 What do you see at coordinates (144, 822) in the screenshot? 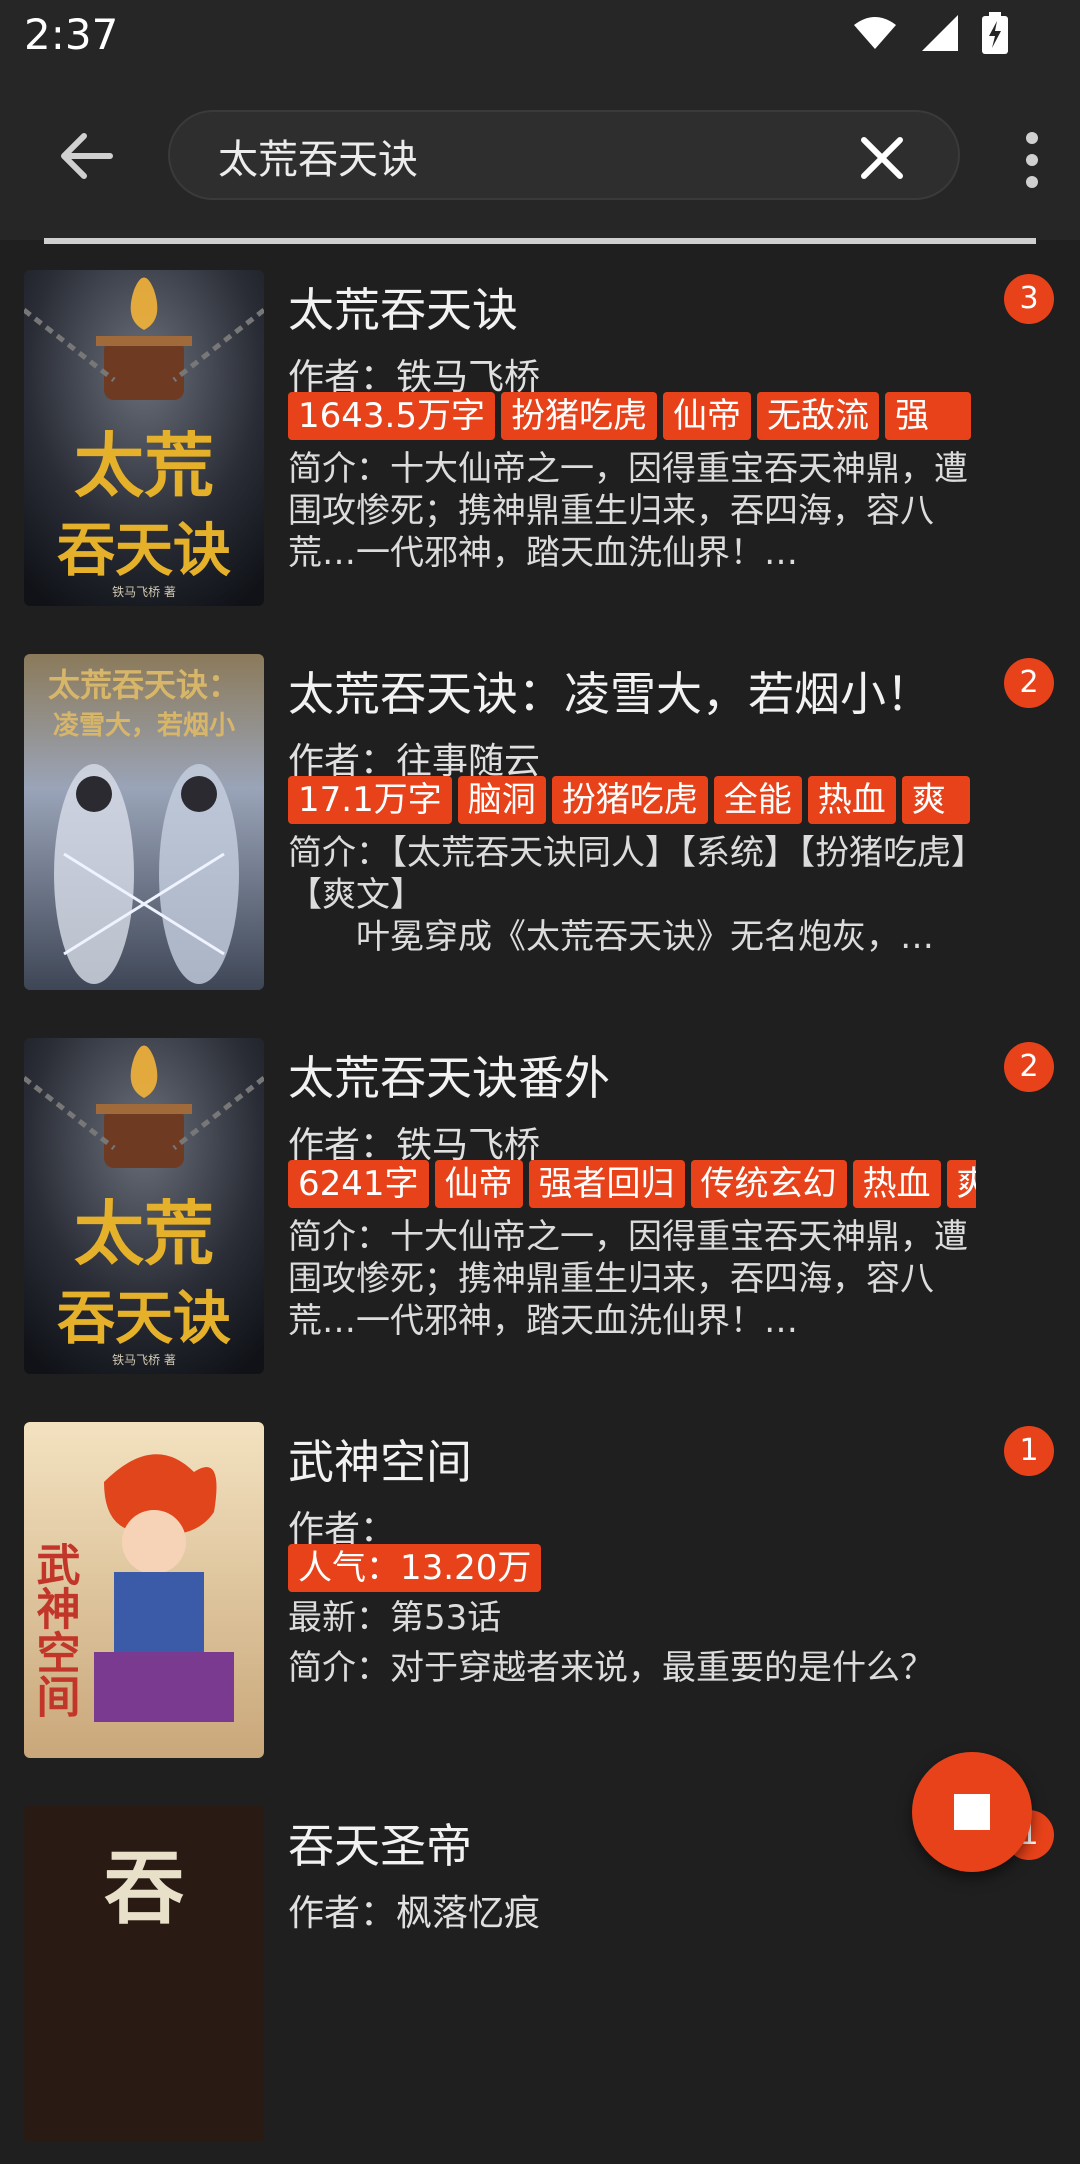
I see `book-cover: 太荒吞天诀： 凌雪大，若烟小` at bounding box center [144, 822].